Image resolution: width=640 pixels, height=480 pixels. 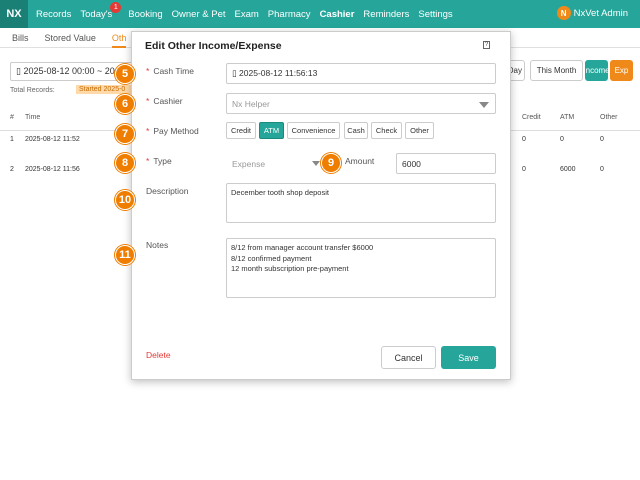 I want to click on this-month-button: This Month, so click(x=556, y=70).